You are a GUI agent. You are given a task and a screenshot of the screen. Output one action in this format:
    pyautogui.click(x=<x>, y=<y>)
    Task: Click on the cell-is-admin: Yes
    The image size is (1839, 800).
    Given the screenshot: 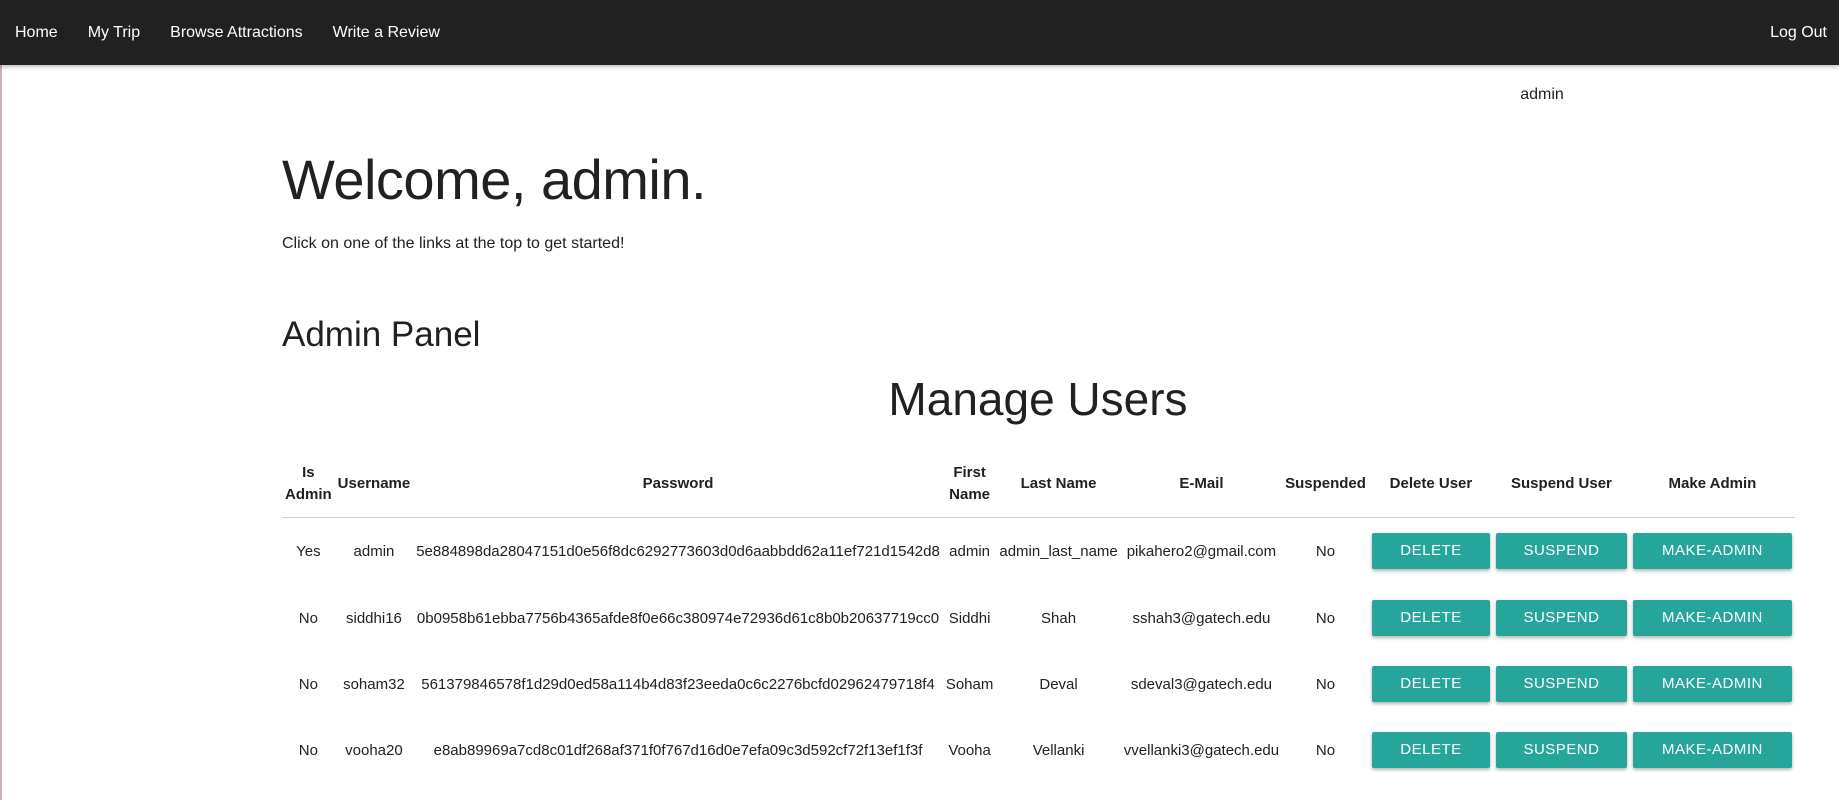 What is the action you would take?
    pyautogui.click(x=308, y=551)
    